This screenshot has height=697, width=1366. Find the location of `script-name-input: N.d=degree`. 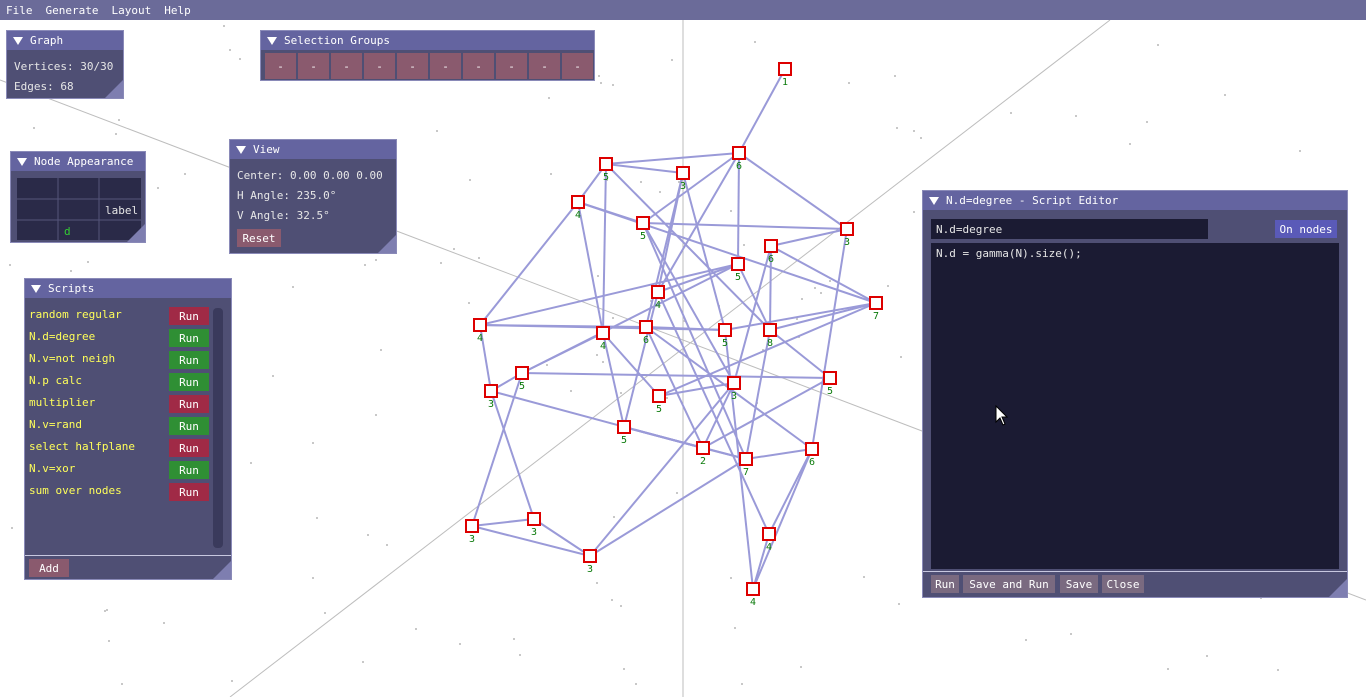

script-name-input: N.d=degree is located at coordinates (1069, 229).